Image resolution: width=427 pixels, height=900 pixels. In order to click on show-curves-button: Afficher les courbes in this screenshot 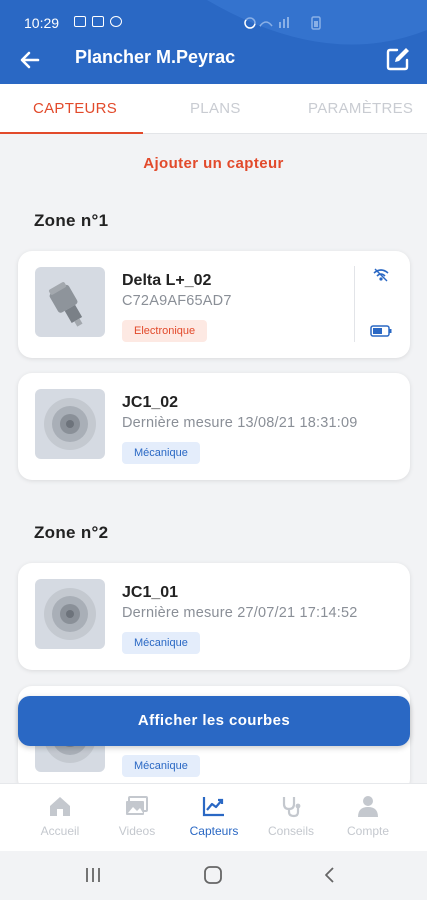, I will do `click(214, 721)`.